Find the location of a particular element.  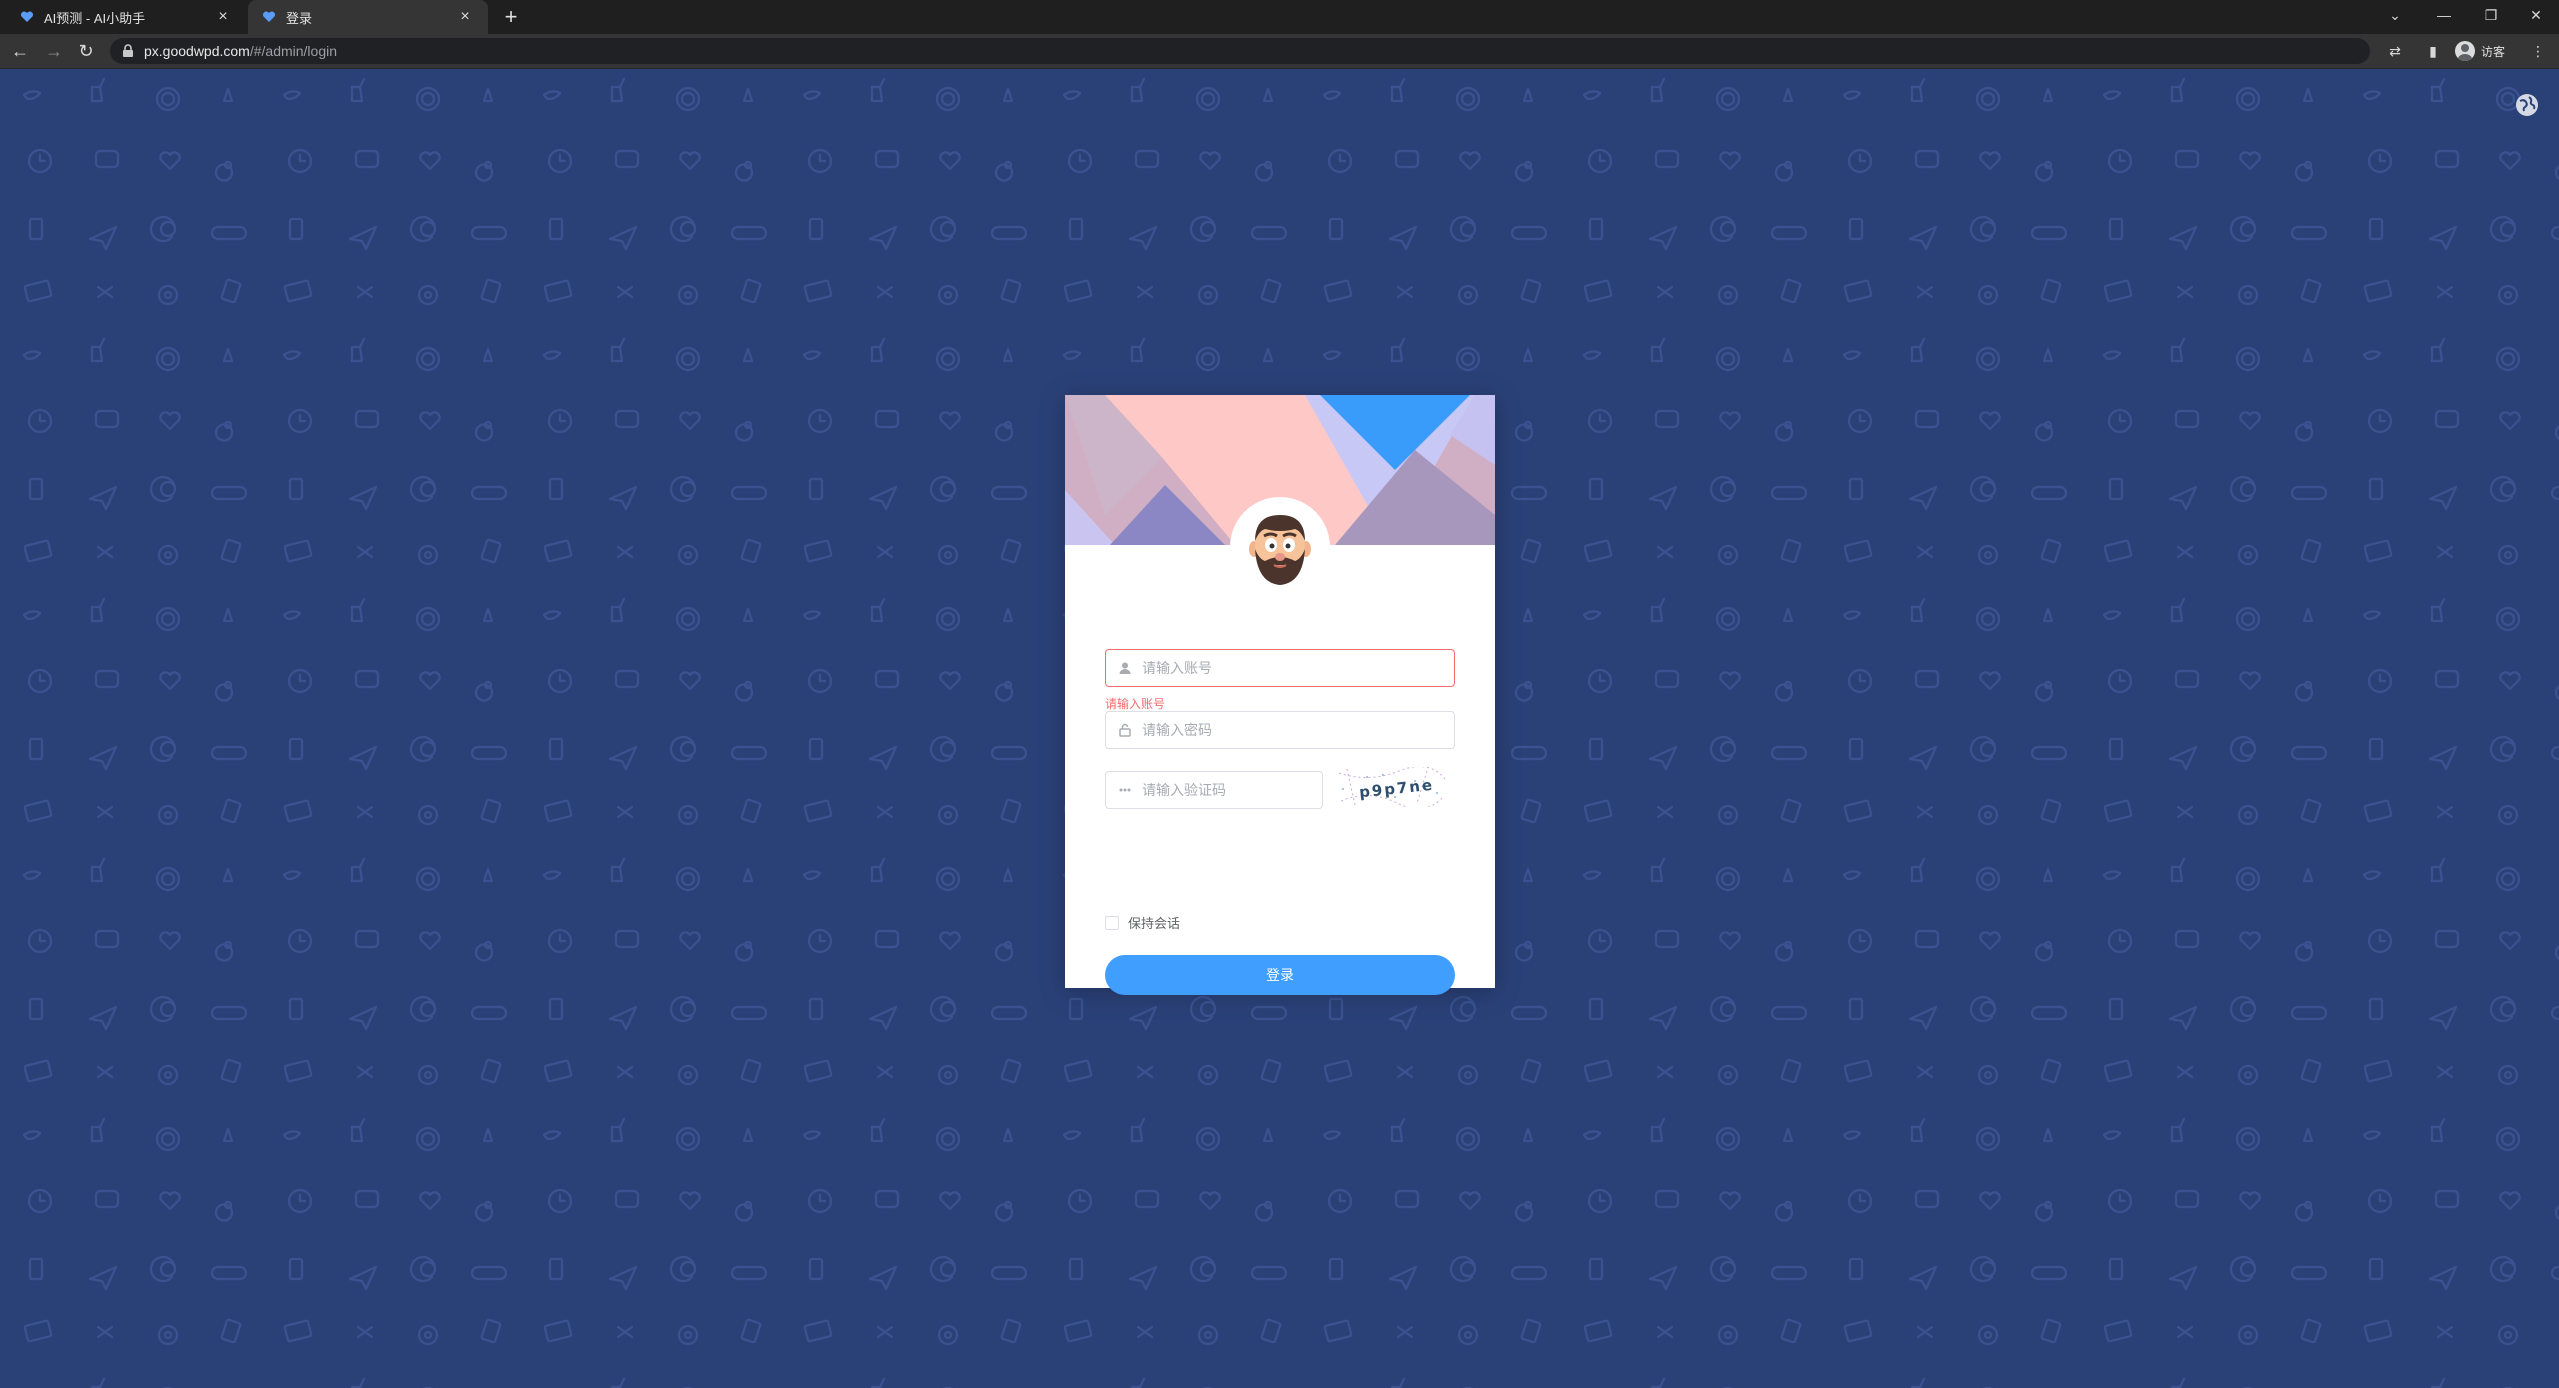

minimize-button: — is located at coordinates (2444, 17).